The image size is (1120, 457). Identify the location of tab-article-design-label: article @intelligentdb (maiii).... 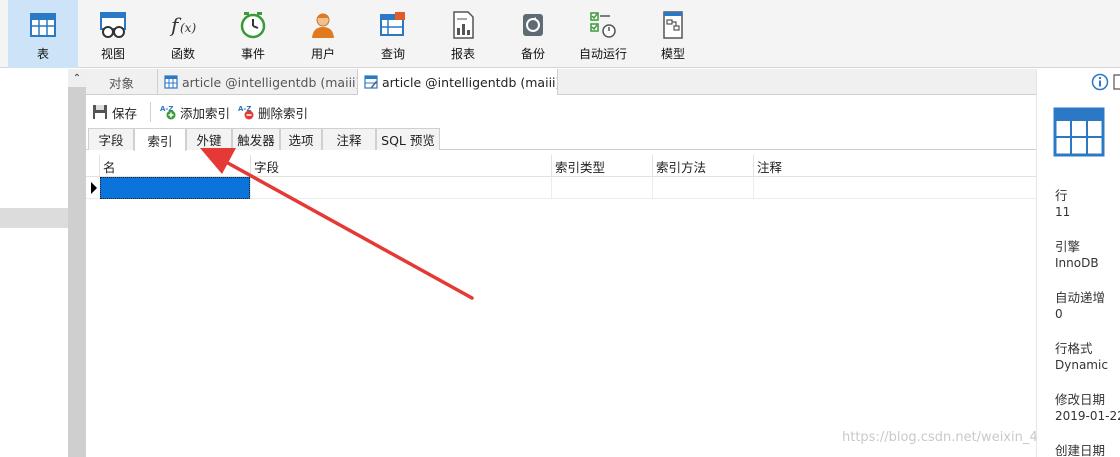
(470, 82).